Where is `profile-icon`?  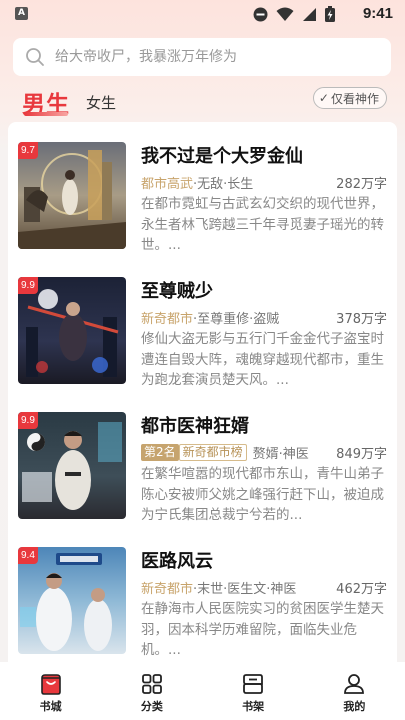 profile-icon is located at coordinates (354, 684).